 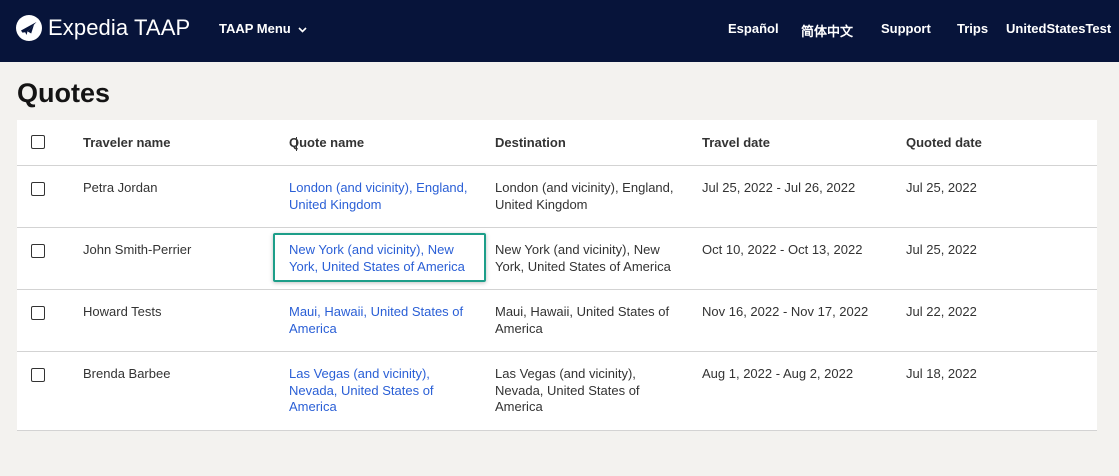 I want to click on traveler-name: Brenda Barbee, so click(x=127, y=373).